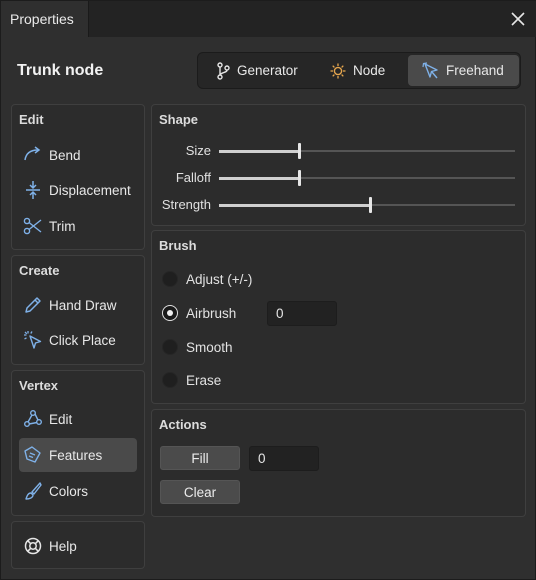 The width and height of the screenshot is (536, 580). What do you see at coordinates (179, 119) in the screenshot?
I see `shape-panel-title: Shape` at bounding box center [179, 119].